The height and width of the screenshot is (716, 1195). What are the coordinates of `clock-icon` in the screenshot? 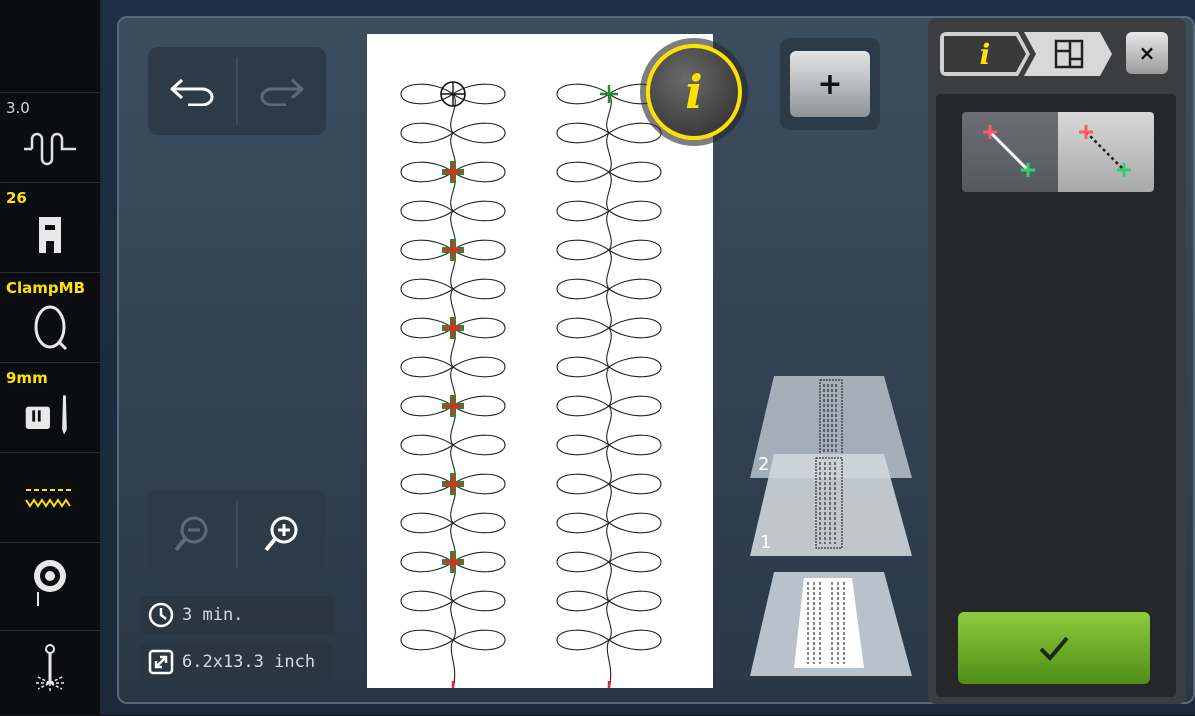 It's located at (161, 615).